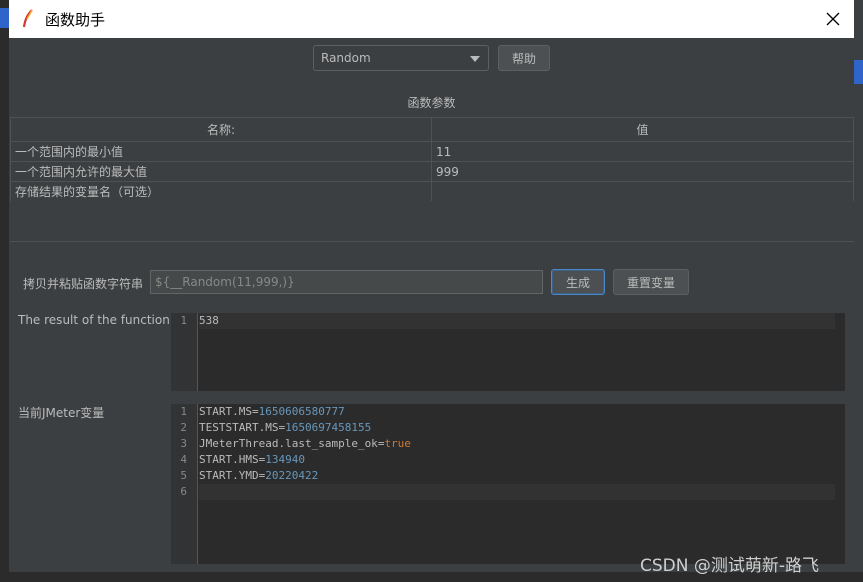 The height and width of the screenshot is (582, 863). Describe the element at coordinates (524, 58) in the screenshot. I see `help-button: 帮助` at that location.